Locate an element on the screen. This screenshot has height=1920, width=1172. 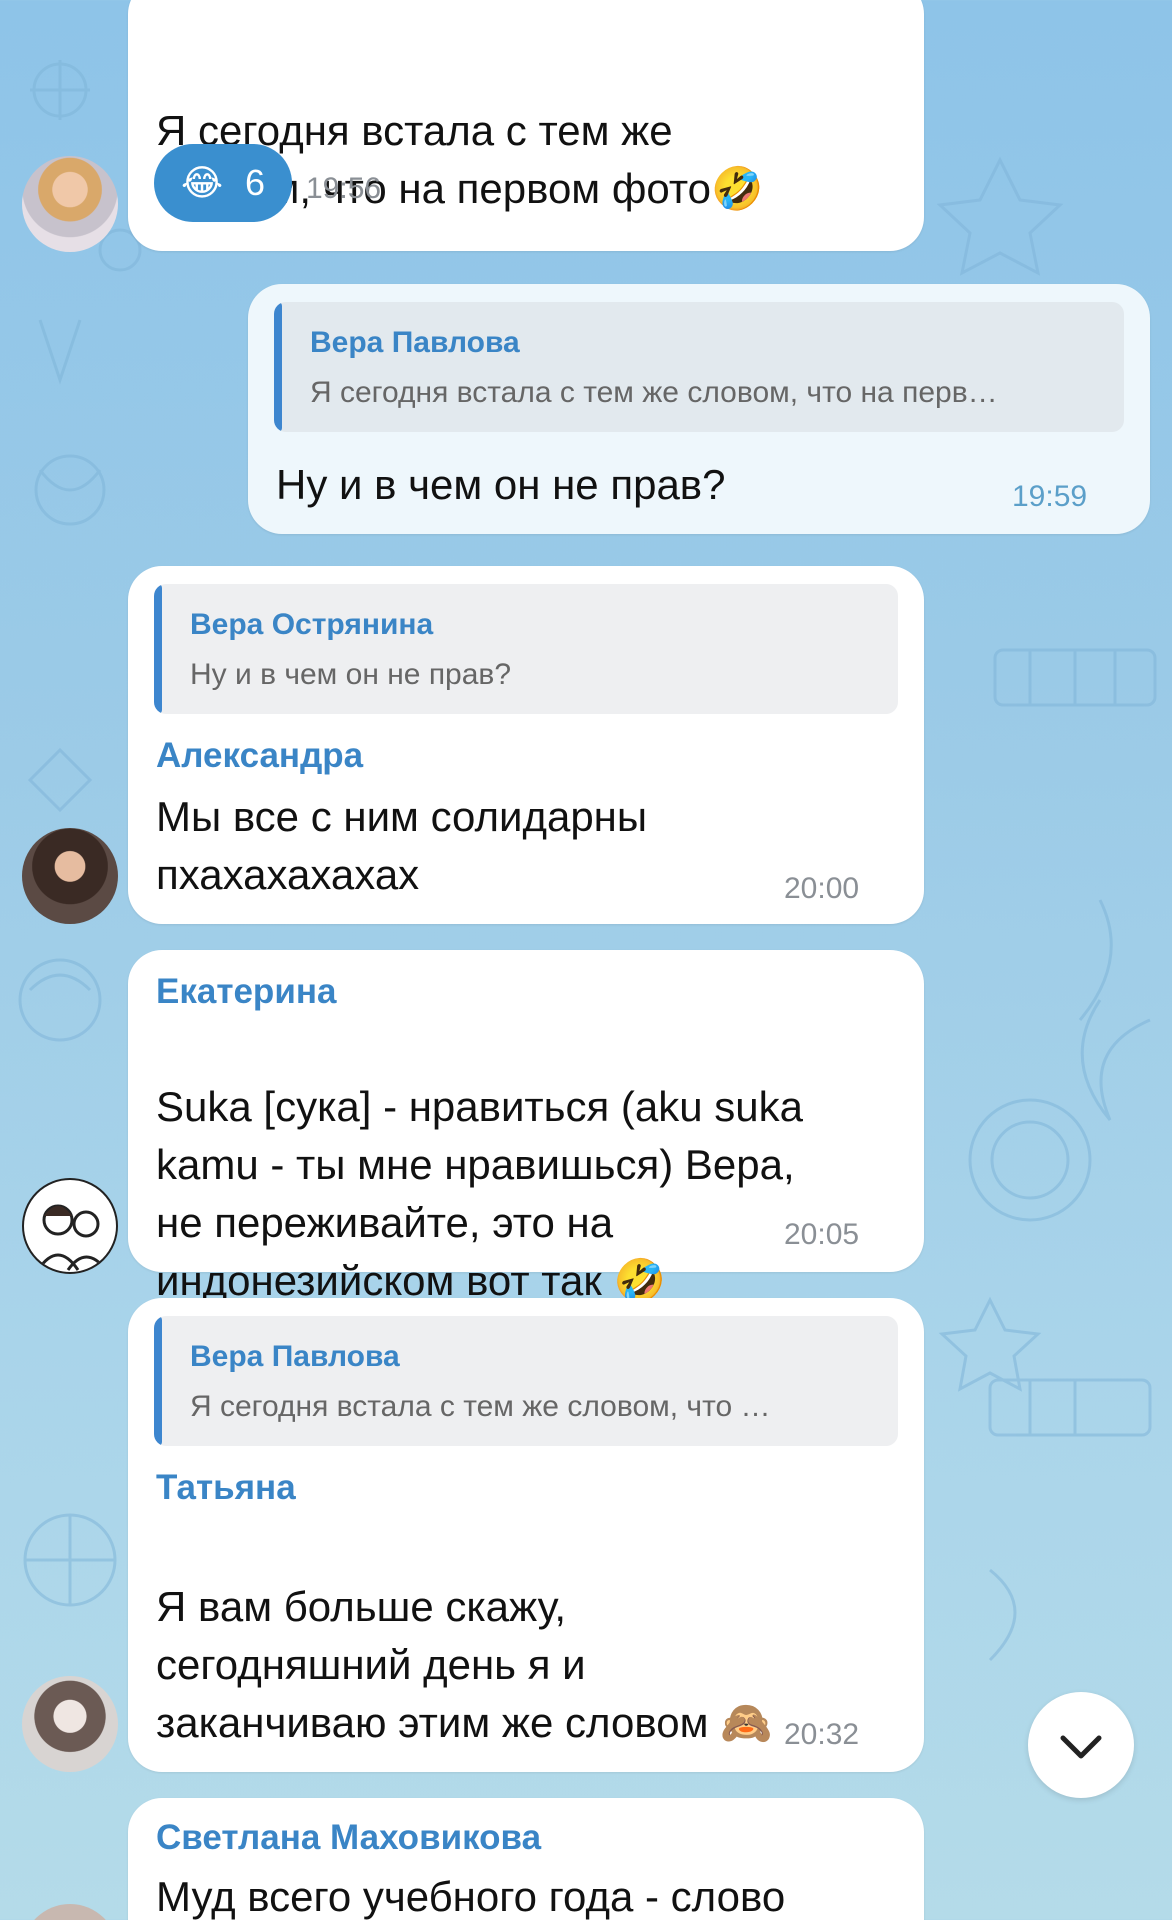
reply-sender: Вера Острянина is located at coordinates (312, 624).